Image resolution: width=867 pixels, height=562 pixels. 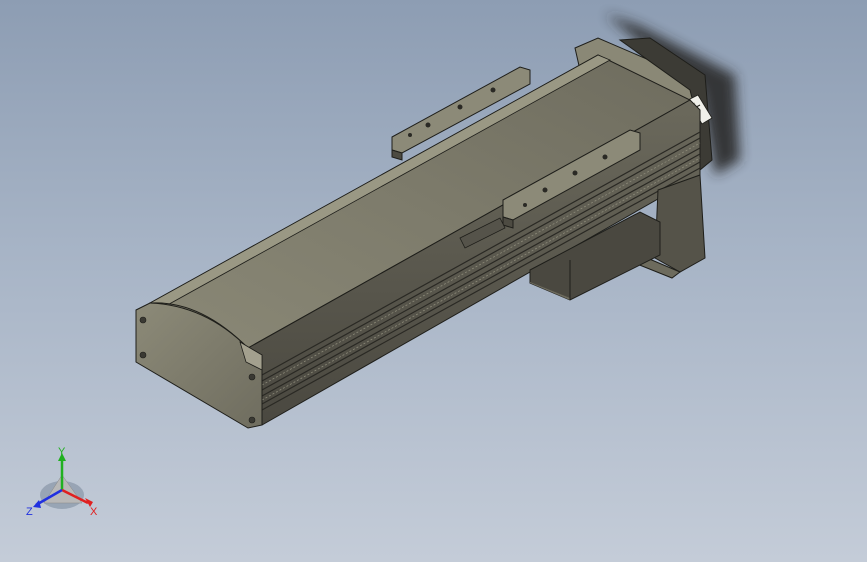 What do you see at coordinates (62, 452) in the screenshot?
I see `y-axis-label: Y` at bounding box center [62, 452].